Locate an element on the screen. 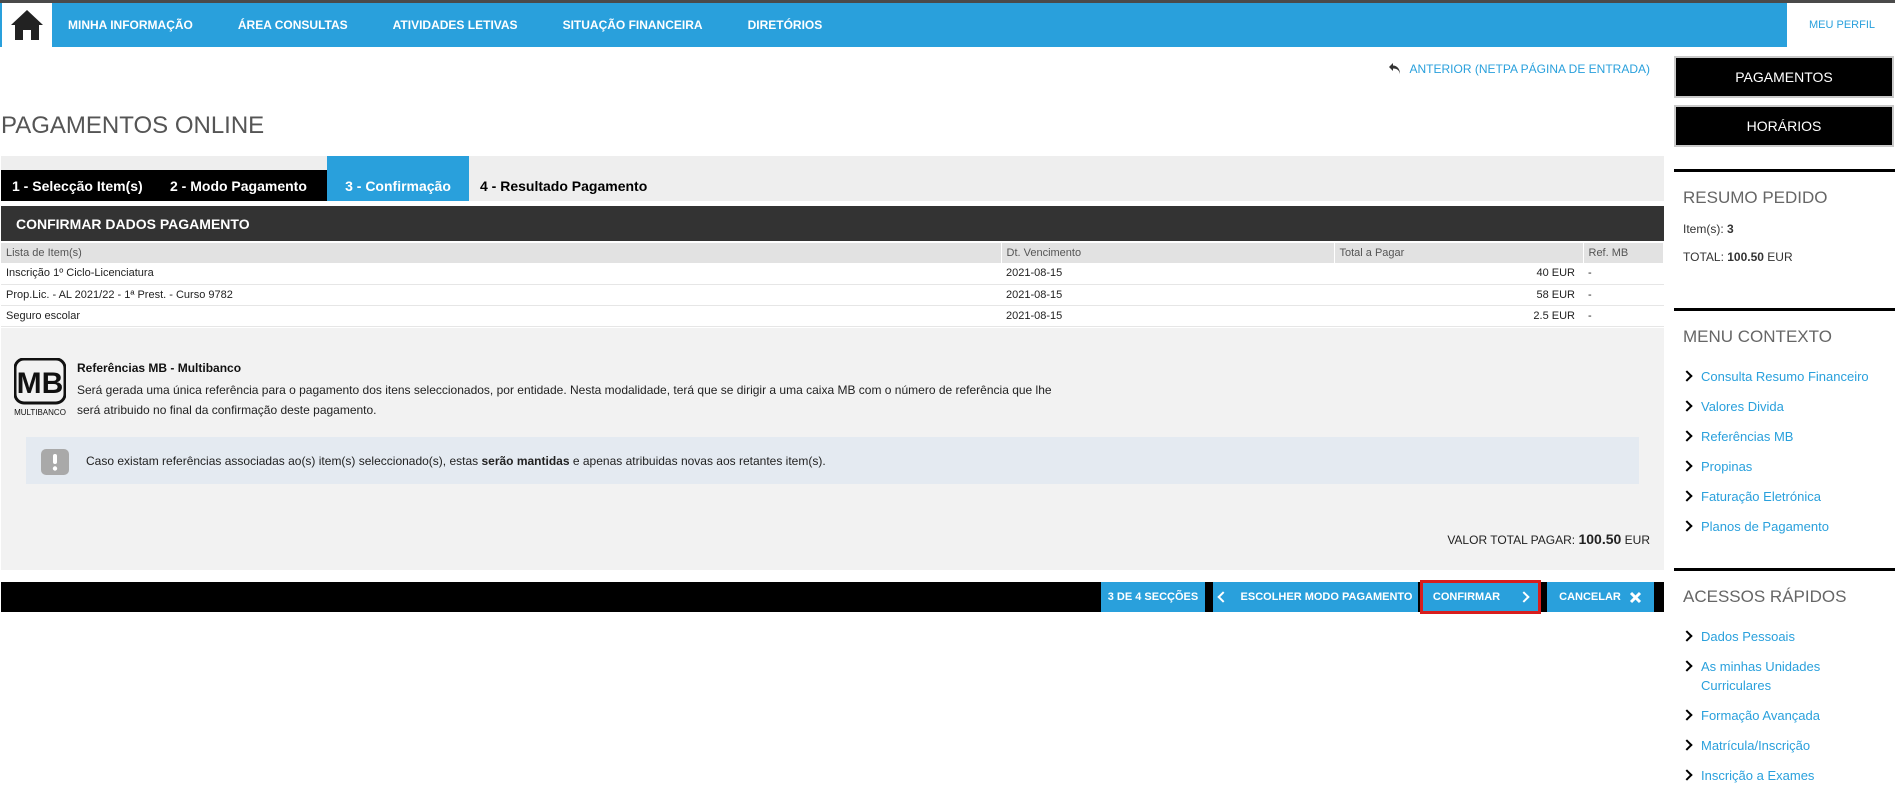 Image resolution: width=1895 pixels, height=785 pixels. step-1-selection: 1 - Selecção Item(s) is located at coordinates (77, 185).